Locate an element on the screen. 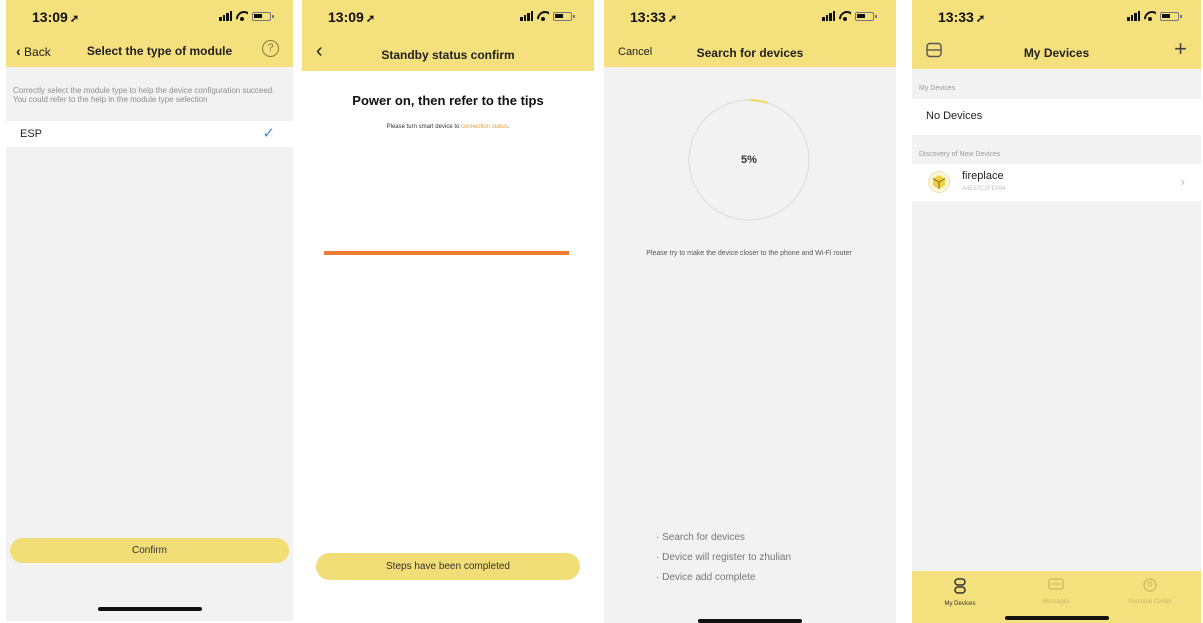 Image resolution: width=1203 pixels, height=623 pixels. nav-bar: 13:33 ➚ Cancel Search for devices is located at coordinates (750, 33).